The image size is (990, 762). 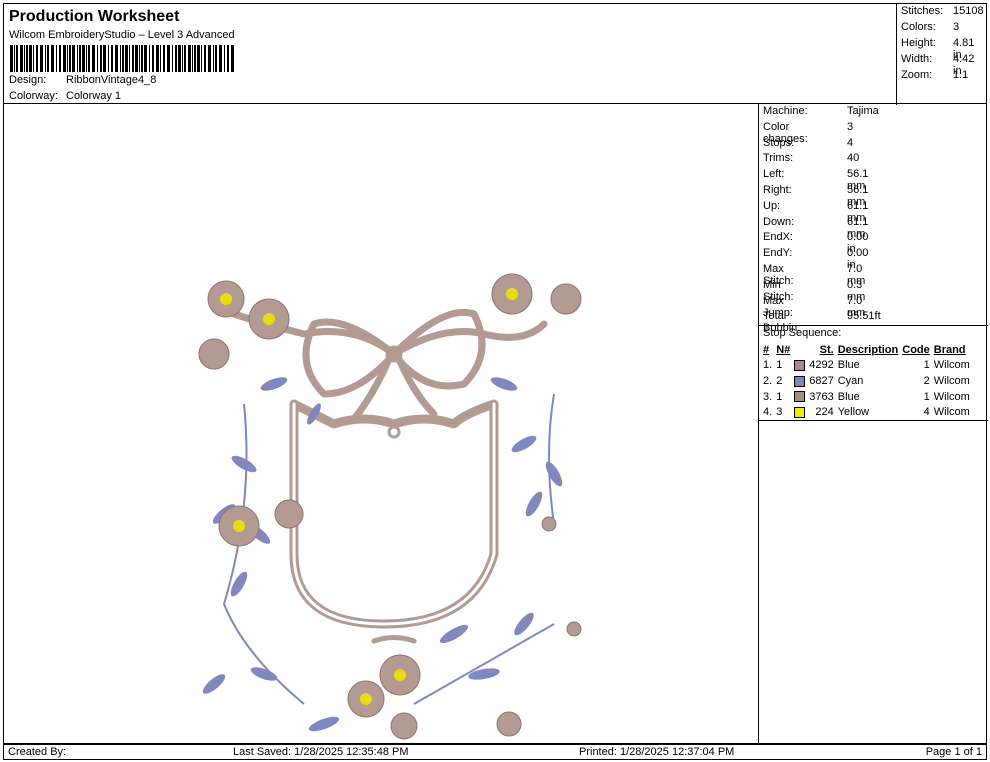 What do you see at coordinates (821, 380) in the screenshot?
I see `stop-st: 6827` at bounding box center [821, 380].